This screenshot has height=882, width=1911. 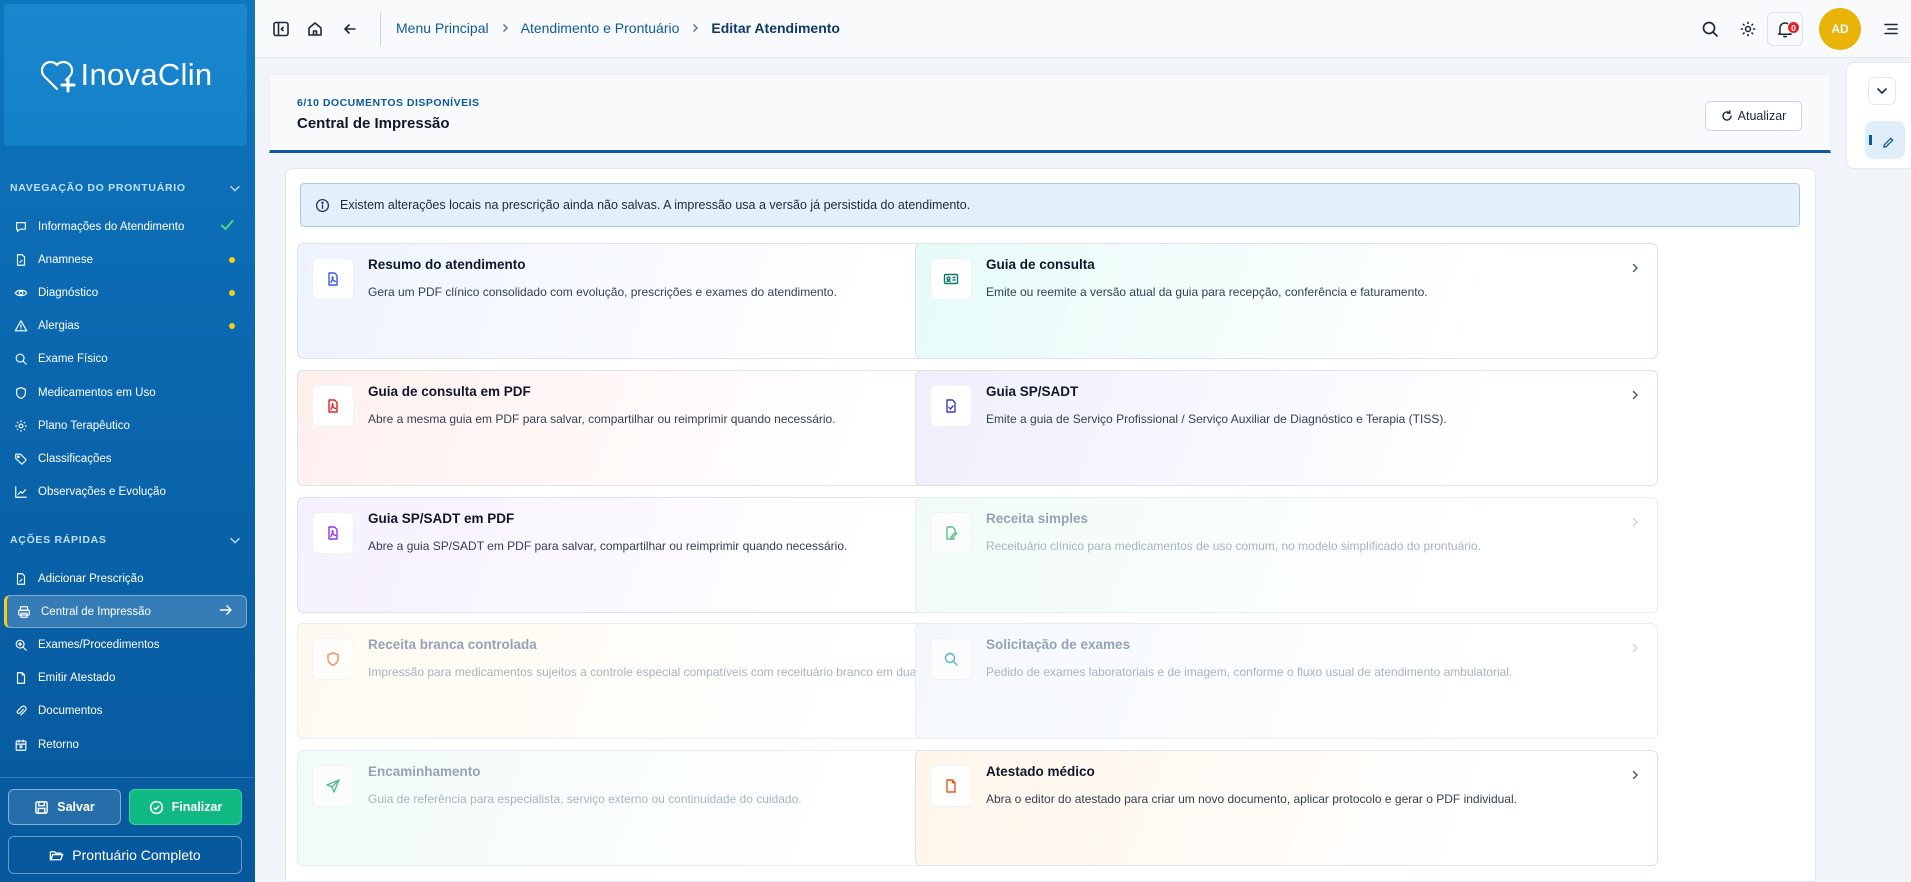 I want to click on document-card-title: Encaminhamento, so click(x=424, y=771).